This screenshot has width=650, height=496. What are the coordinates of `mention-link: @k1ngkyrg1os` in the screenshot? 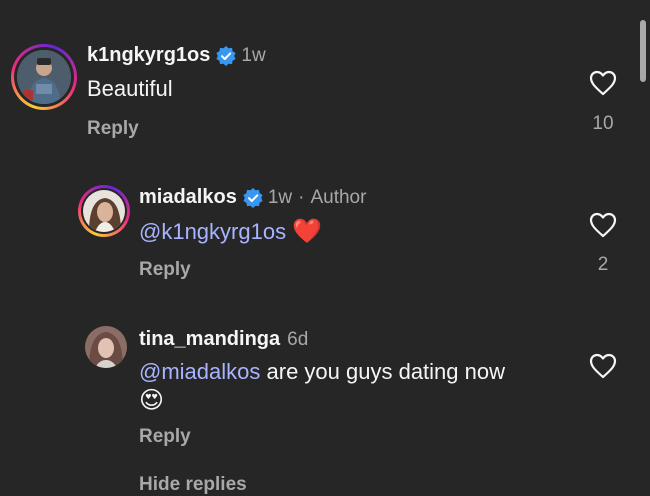 It's located at (212, 231).